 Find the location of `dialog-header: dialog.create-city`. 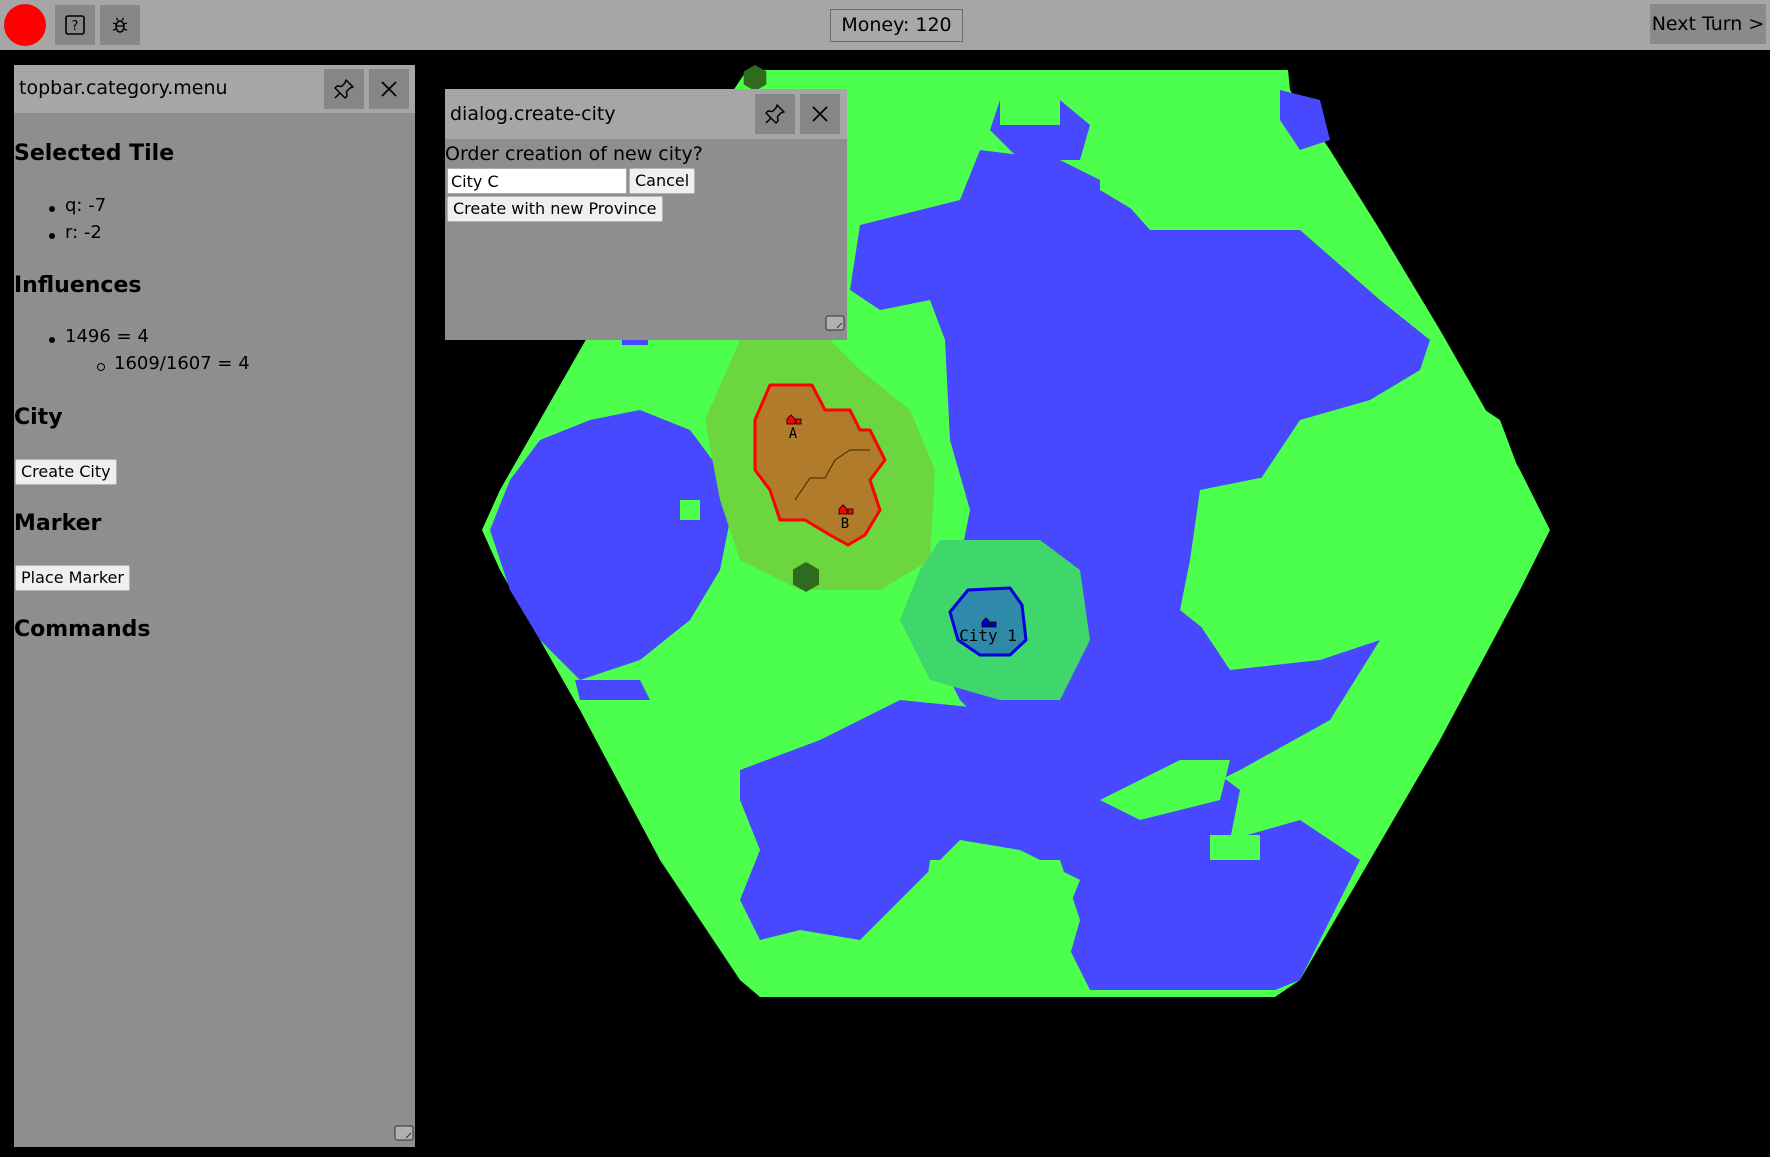

dialog-header: dialog.create-city is located at coordinates (646, 114).